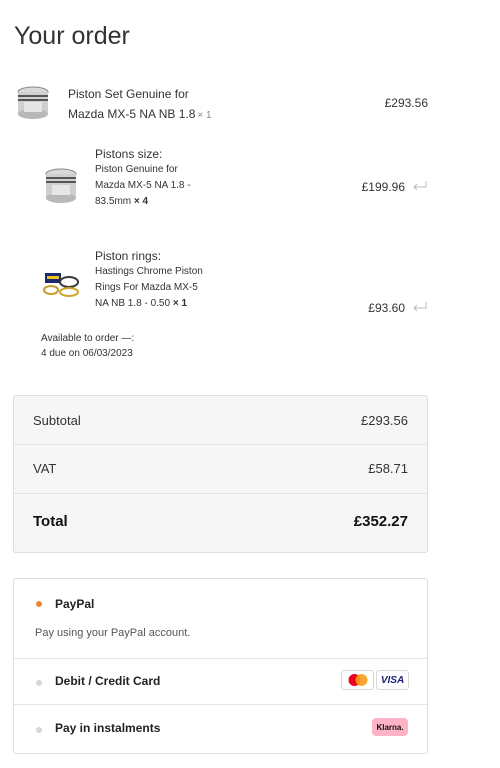 This screenshot has width=500, height=768. Describe the element at coordinates (383, 187) in the screenshot. I see `sub-item-price: £199.96` at that location.